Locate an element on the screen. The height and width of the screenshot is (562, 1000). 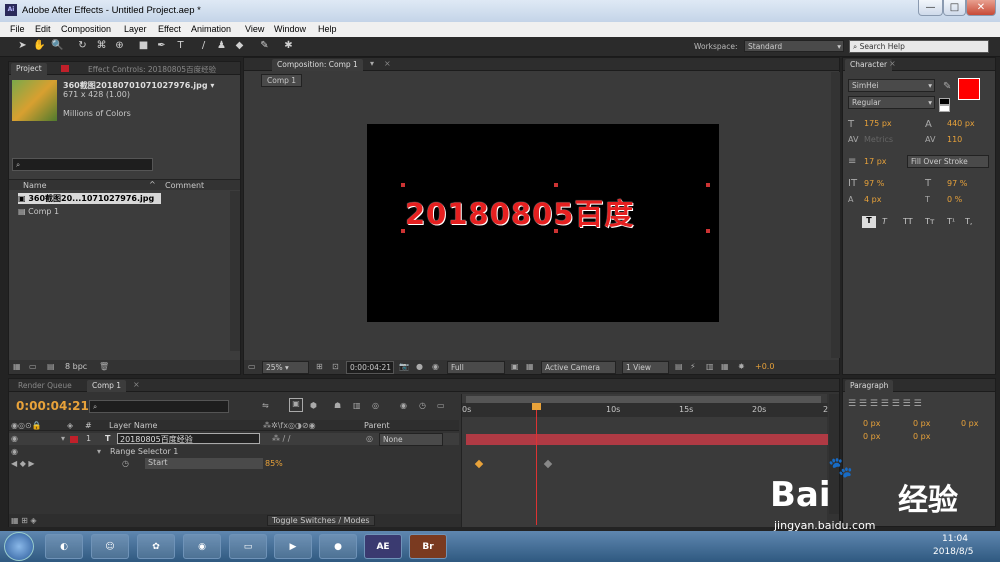
exposure-value: +0.0 is located at coordinates (764, 366).